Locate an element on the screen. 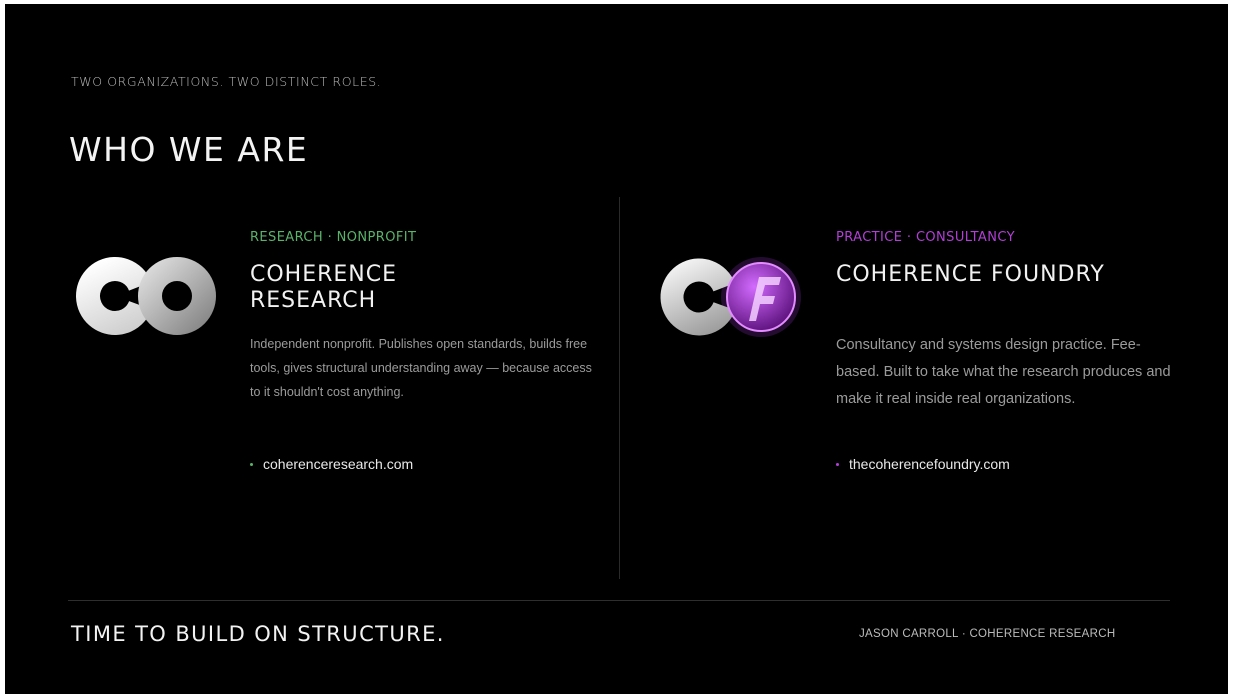 The height and width of the screenshot is (694, 1233). foundry-tag: PRACTICE · CONSULTANCY is located at coordinates (925, 237).